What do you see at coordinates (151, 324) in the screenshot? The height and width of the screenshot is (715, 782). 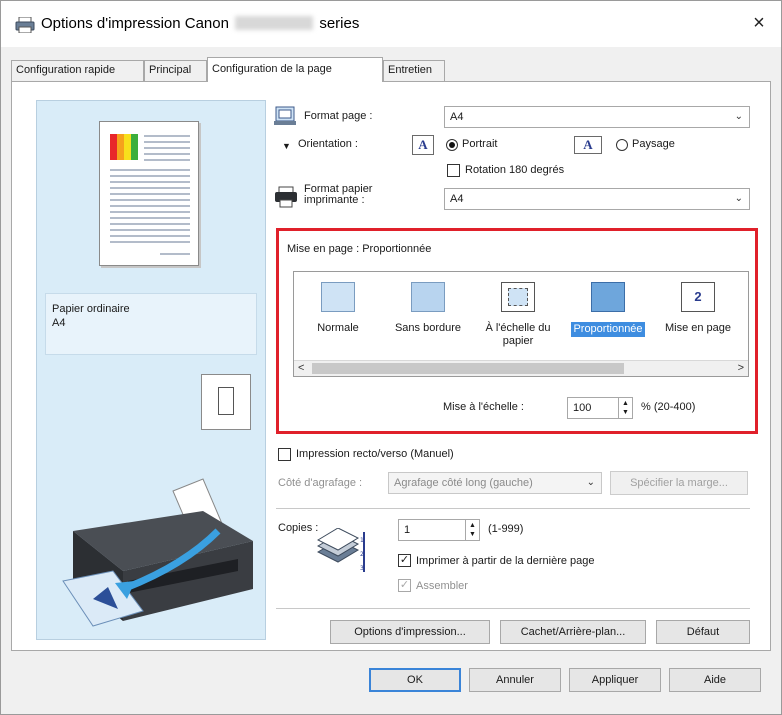 I see `paper-info-box: Papier ordinaire A4` at bounding box center [151, 324].